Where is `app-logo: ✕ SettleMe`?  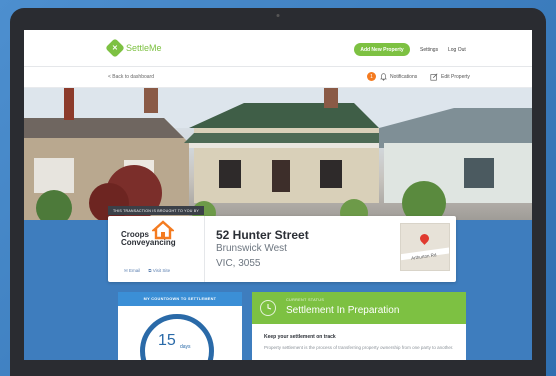
app-logo: ✕ SettleMe is located at coordinates (133, 48).